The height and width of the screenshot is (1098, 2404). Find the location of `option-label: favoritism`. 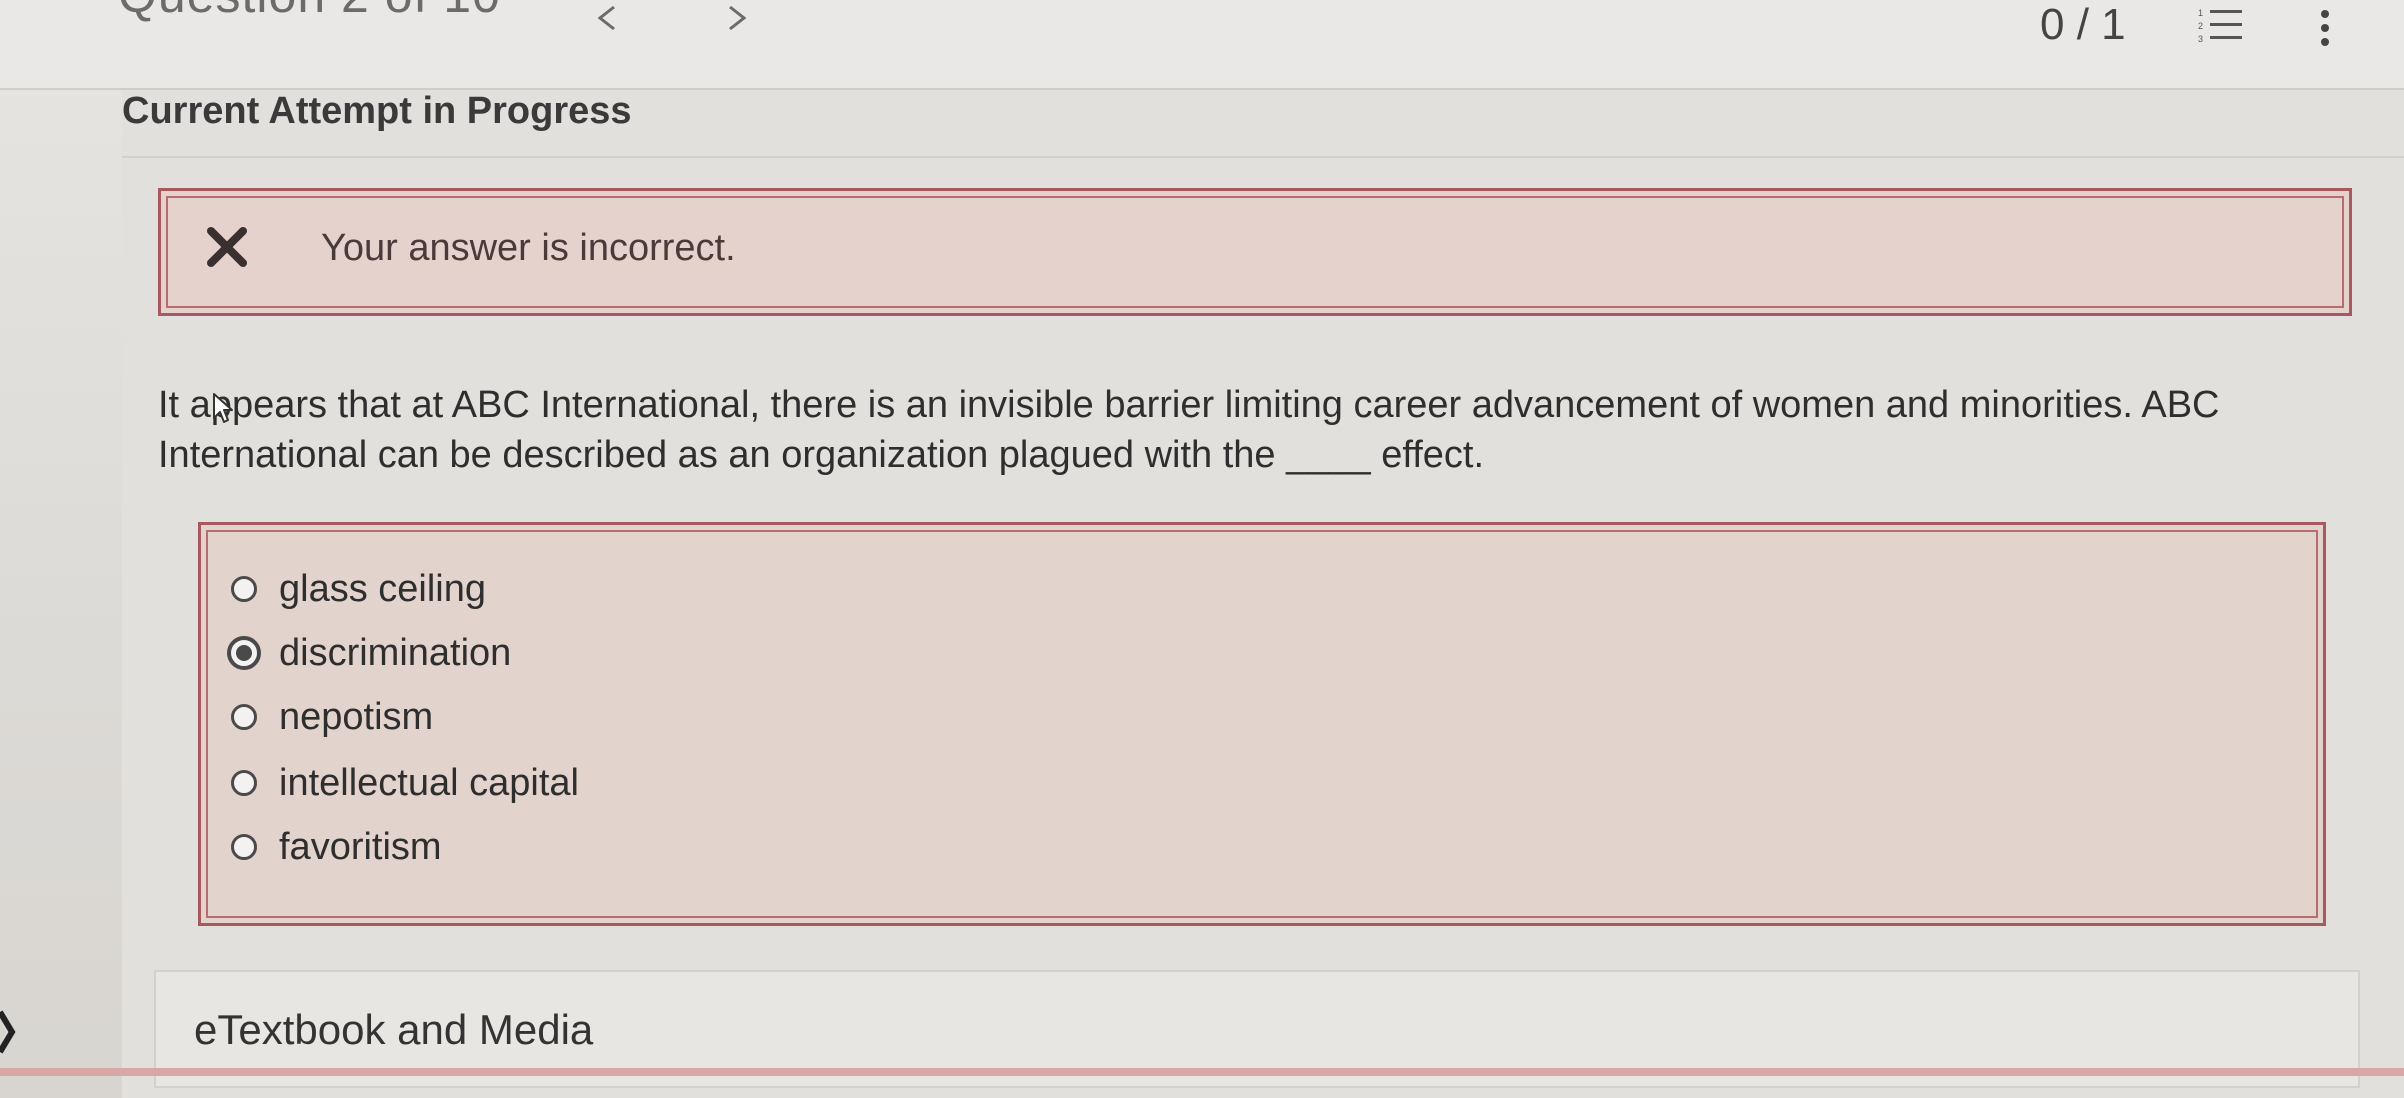

option-label: favoritism is located at coordinates (360, 846).